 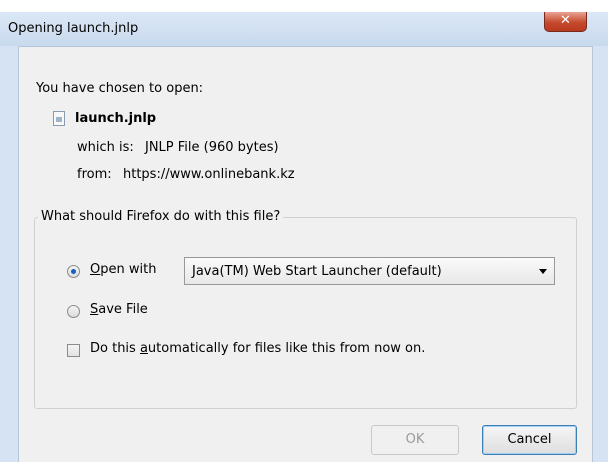 What do you see at coordinates (128, 269) in the screenshot?
I see `open-with-label-rest: pen with` at bounding box center [128, 269].